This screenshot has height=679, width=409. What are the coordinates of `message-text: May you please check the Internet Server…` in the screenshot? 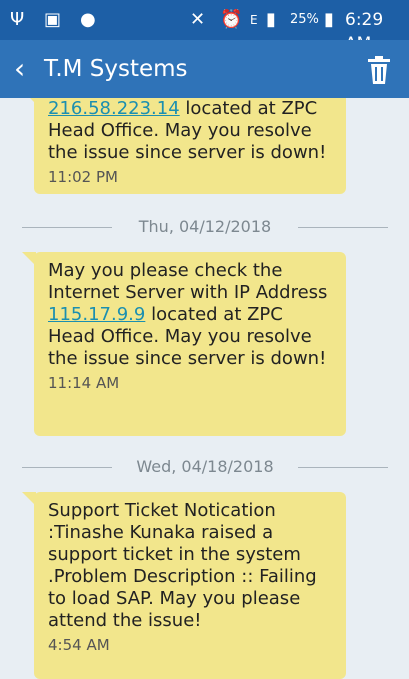 It's located at (188, 281).